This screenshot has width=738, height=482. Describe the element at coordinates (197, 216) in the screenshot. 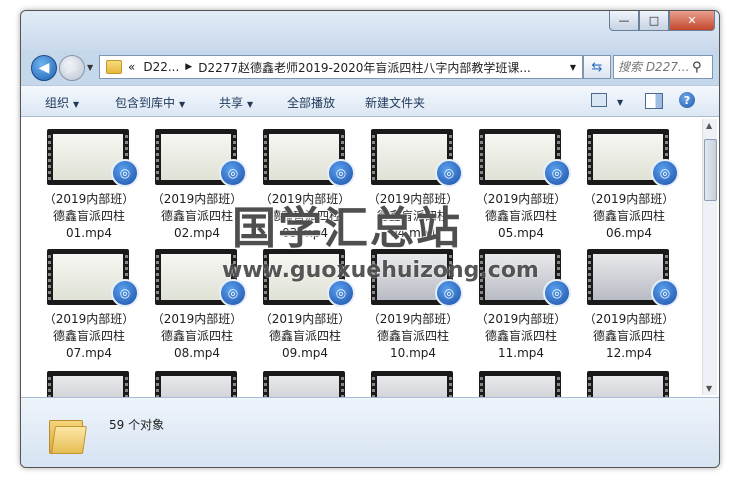

I see `file-name: （2019内部班） 德鑫盲派四柱 02.mp4` at that location.